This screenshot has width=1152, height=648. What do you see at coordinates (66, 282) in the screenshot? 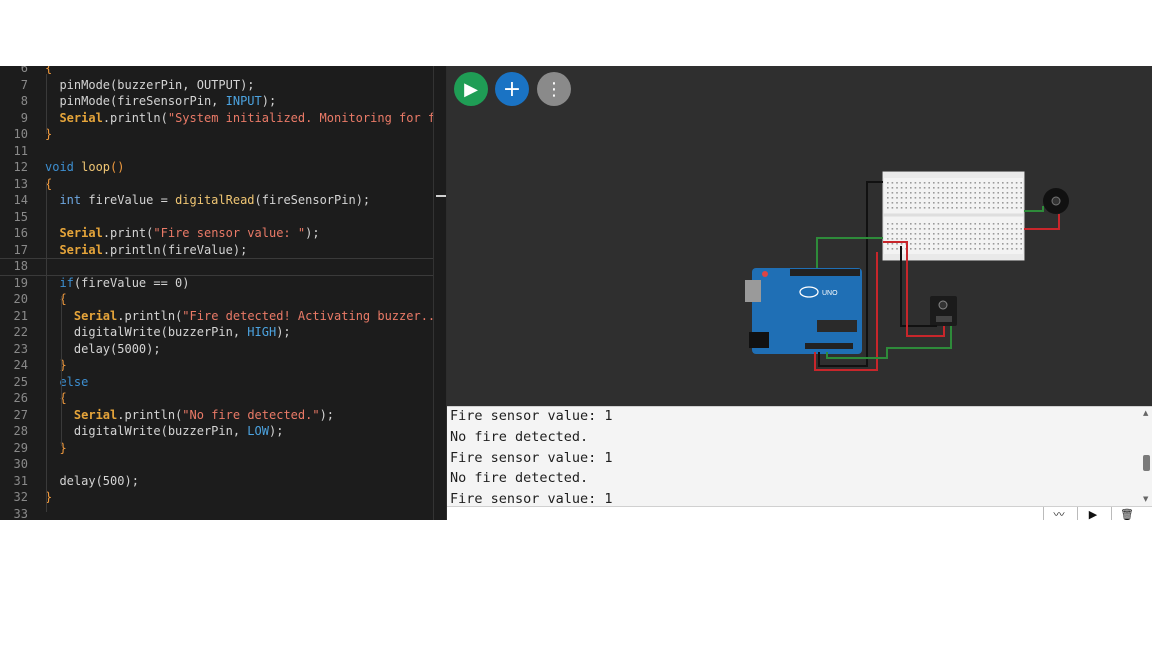
I see `code-token: if` at bounding box center [66, 282].